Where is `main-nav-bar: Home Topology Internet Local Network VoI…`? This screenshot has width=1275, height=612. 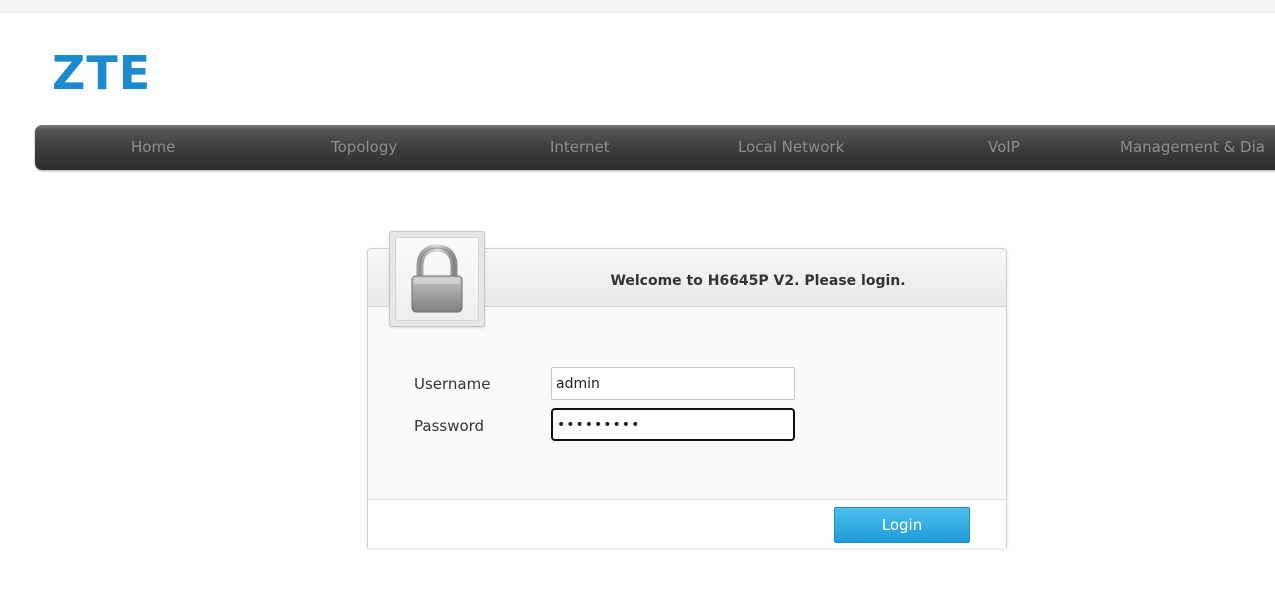
main-nav-bar: Home Topology Internet Local Network VoI… is located at coordinates (655, 147).